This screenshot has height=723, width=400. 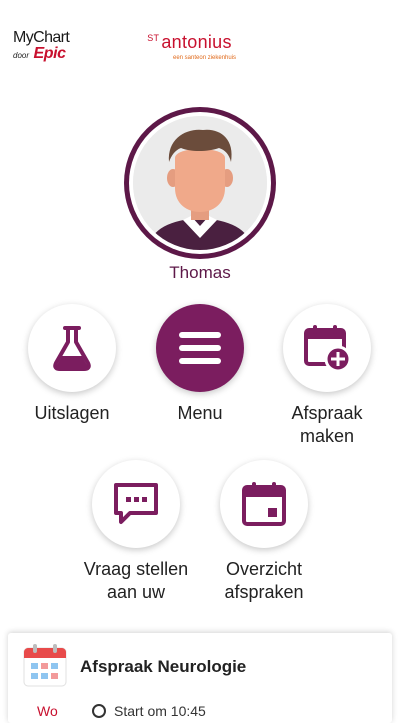 I want to click on uitslagen-button, so click(x=72, y=348).